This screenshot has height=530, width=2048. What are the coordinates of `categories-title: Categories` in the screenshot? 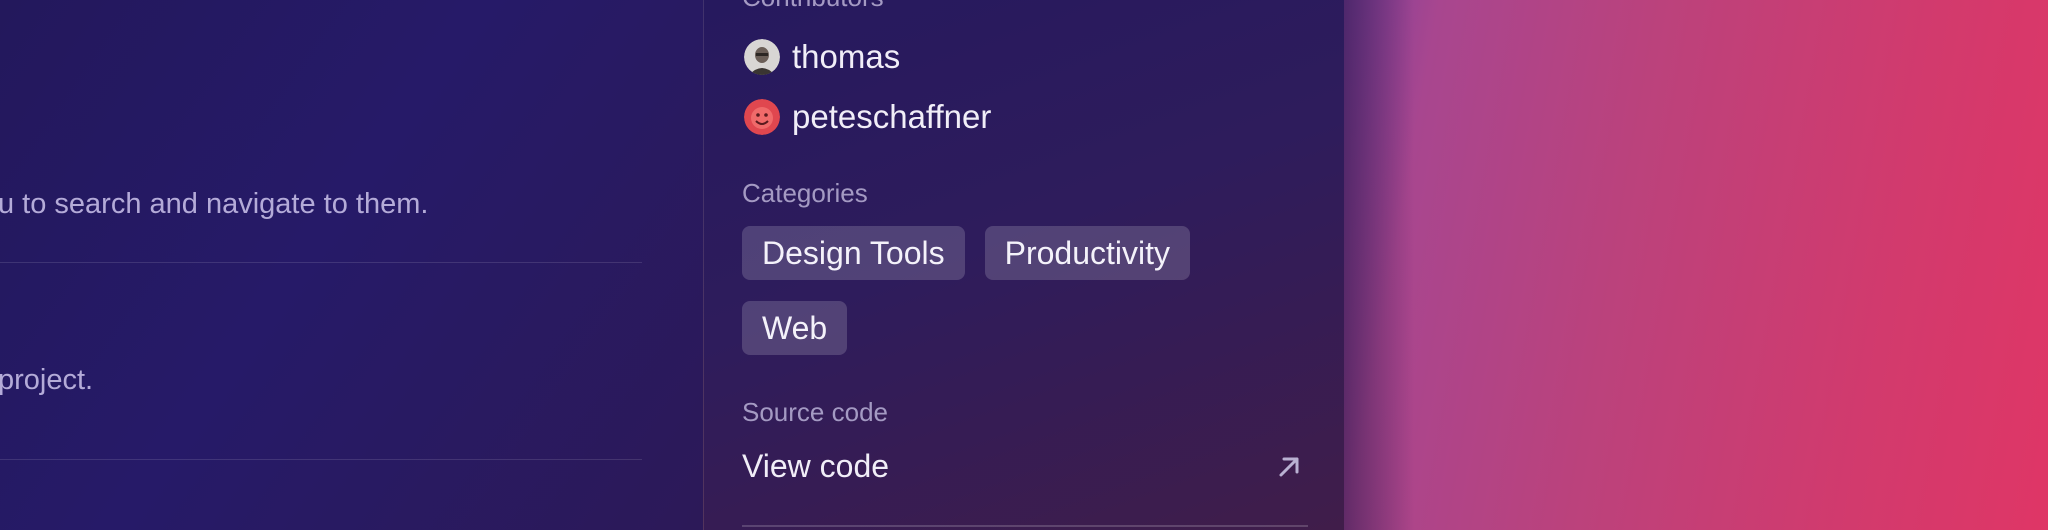 It's located at (805, 193).